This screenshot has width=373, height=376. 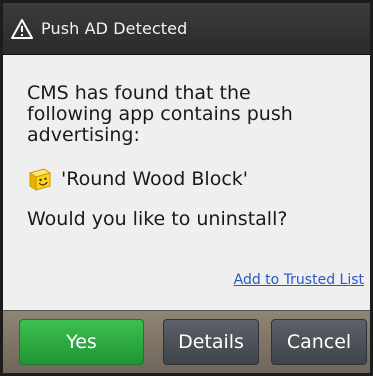 I want to click on app-name: 'Round Wood Block', so click(x=155, y=179).